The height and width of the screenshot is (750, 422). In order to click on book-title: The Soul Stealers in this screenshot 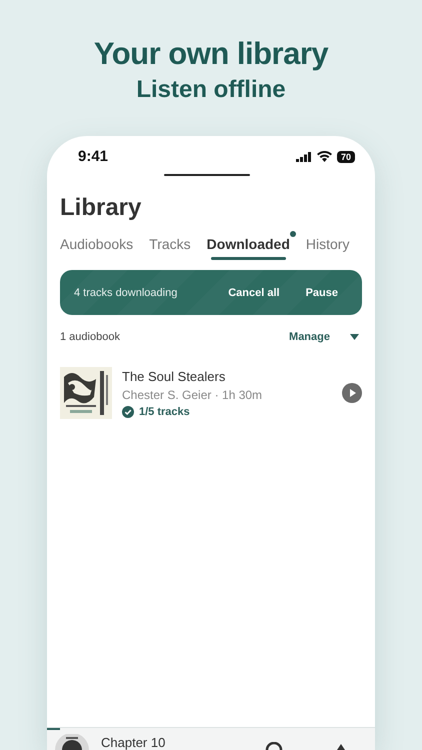, I will do `click(227, 376)`.